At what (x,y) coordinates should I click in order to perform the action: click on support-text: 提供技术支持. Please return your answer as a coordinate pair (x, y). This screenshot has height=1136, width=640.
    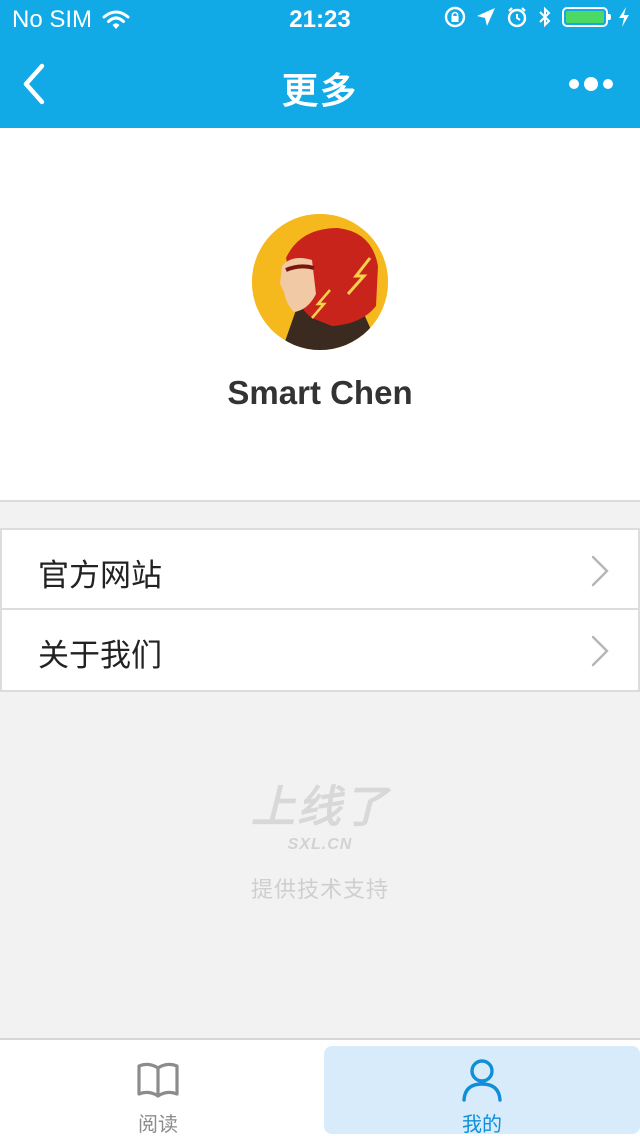
    Looking at the image, I should click on (319, 889).